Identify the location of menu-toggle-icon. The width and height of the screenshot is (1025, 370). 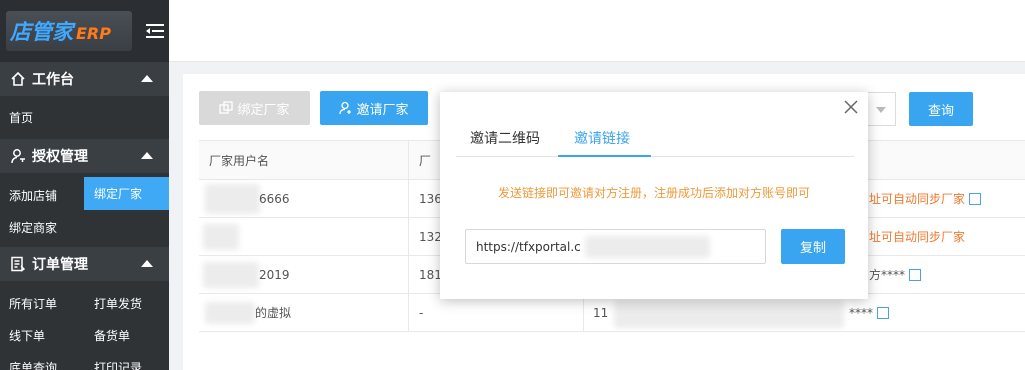
(155, 31).